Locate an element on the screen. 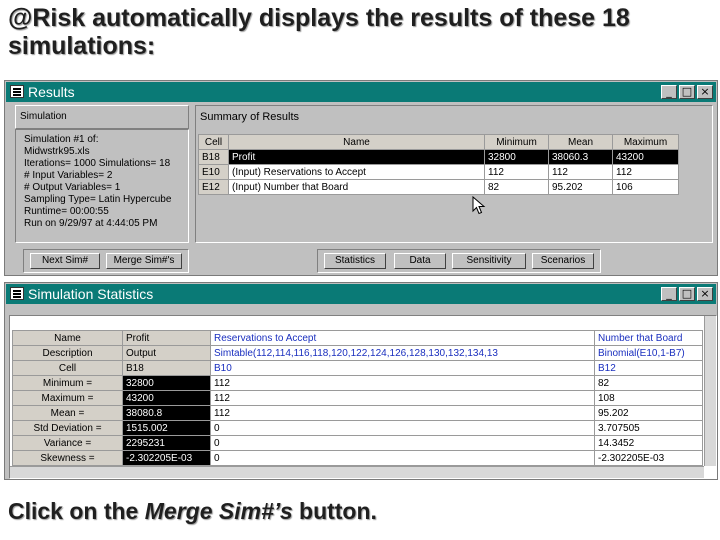 This screenshot has height=540, width=720. profit-cell: 38080.8 is located at coordinates (166, 413).